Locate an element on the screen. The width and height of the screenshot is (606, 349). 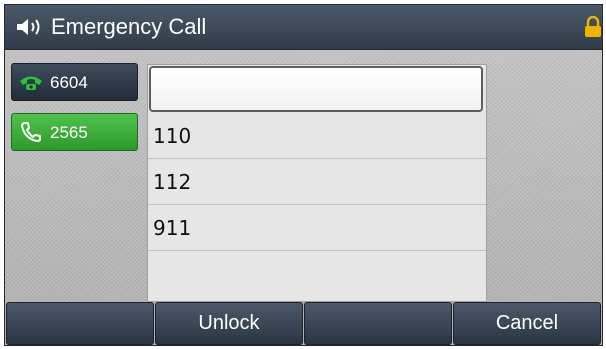
line-key-2565: 2565 is located at coordinates (74, 132).